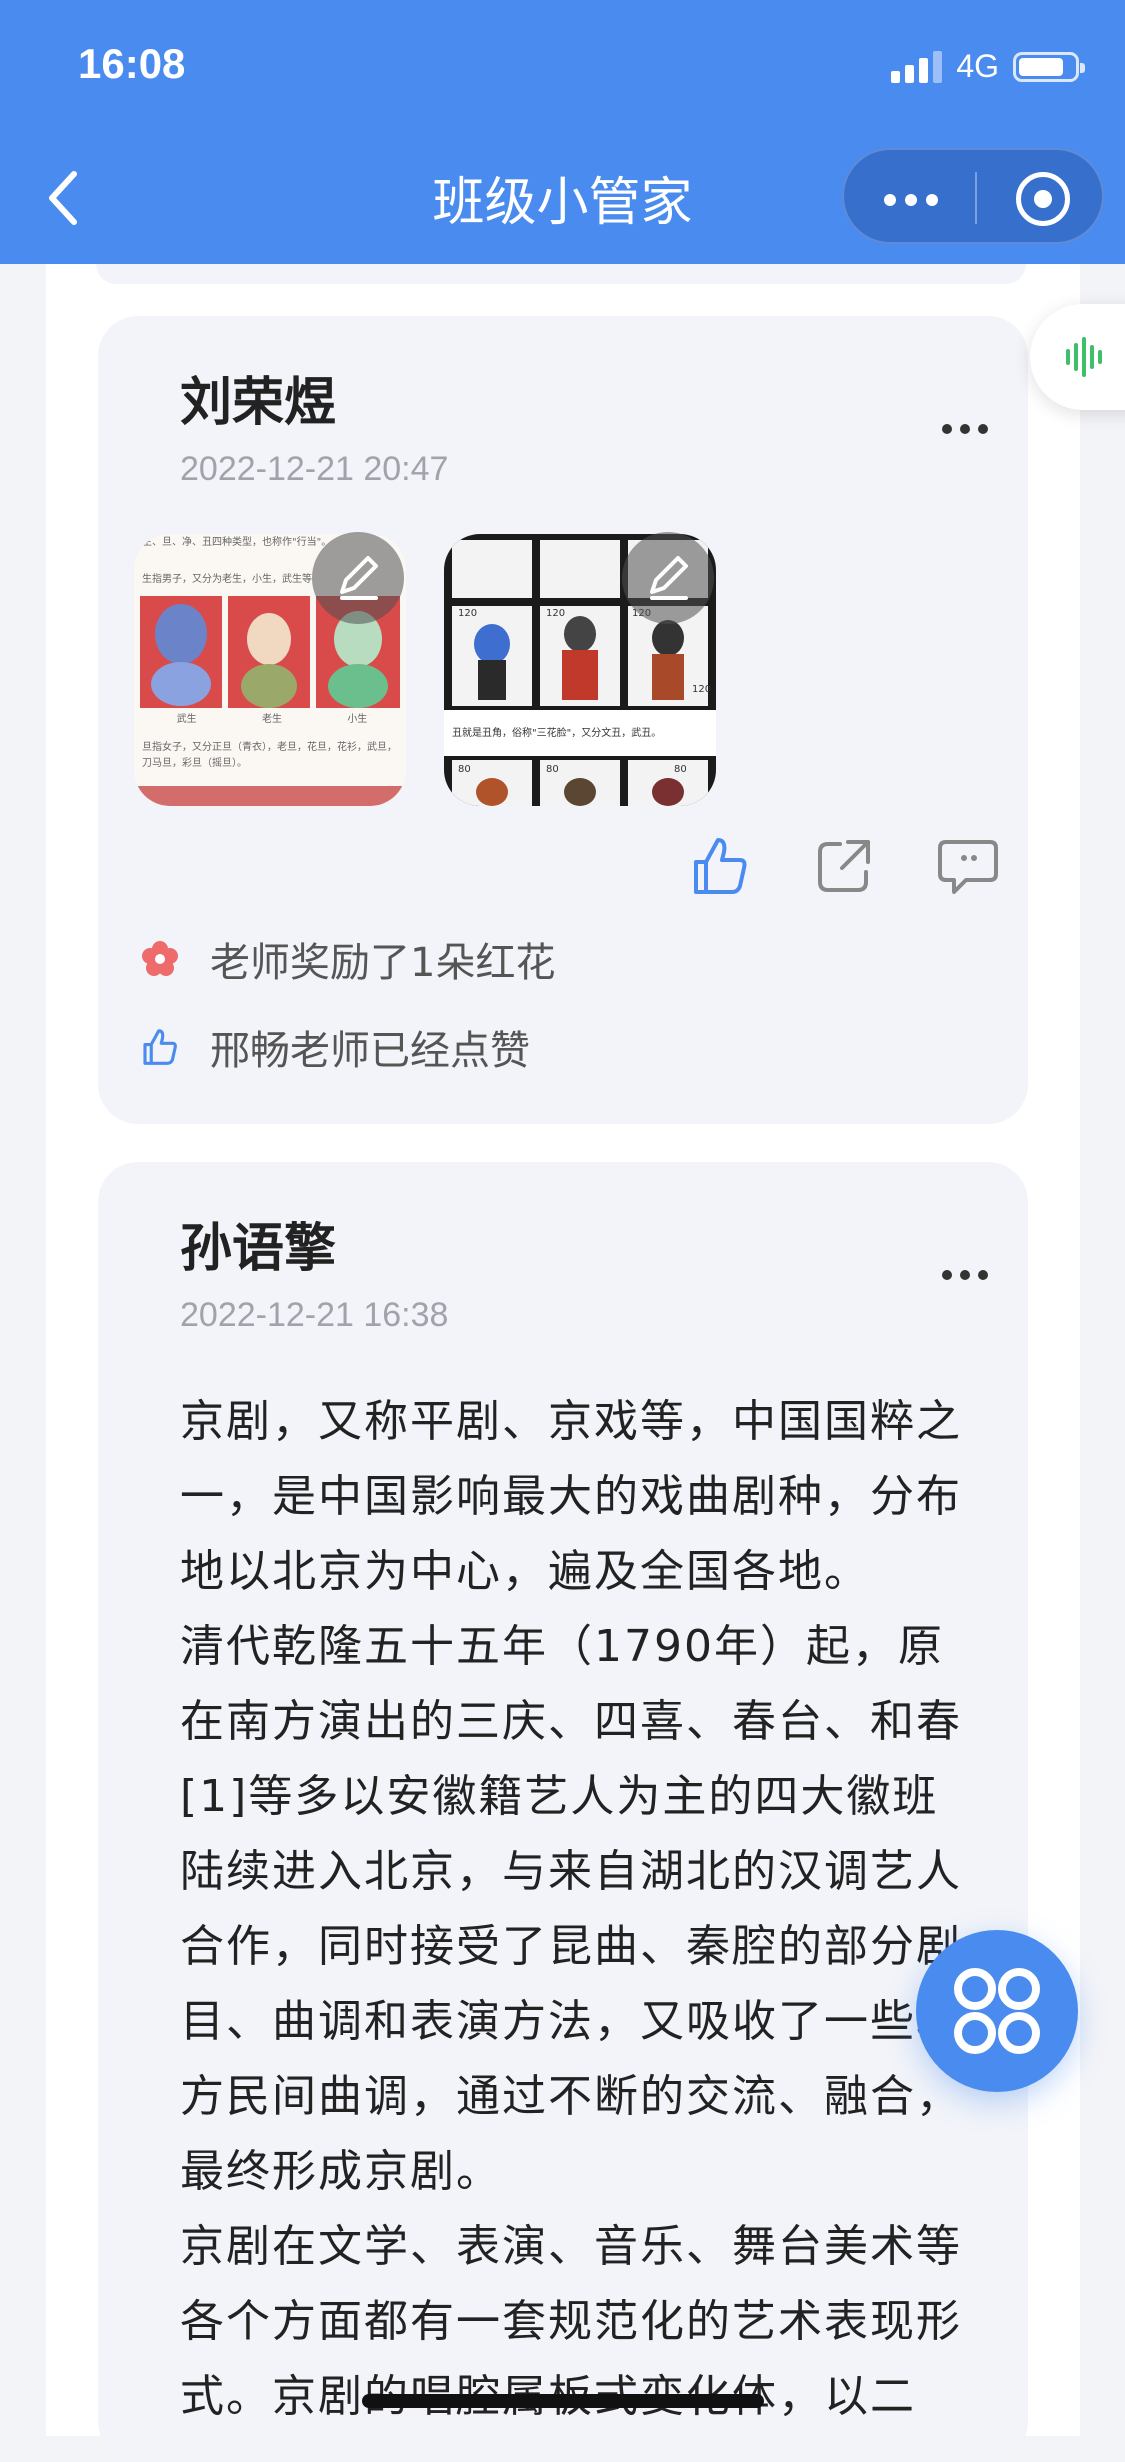 Image resolution: width=1125 pixels, height=2462 pixels. Describe the element at coordinates (383, 963) in the screenshot. I see `reward-text: 老师奖励了1朵红花` at that location.